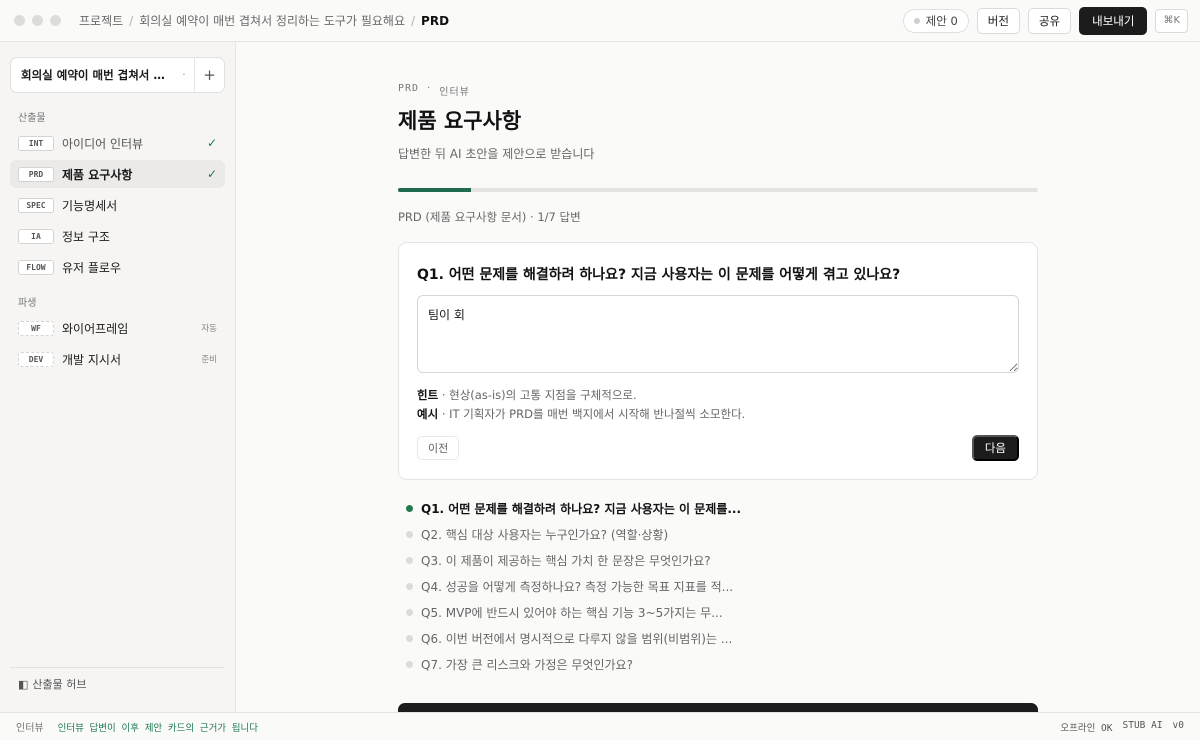  What do you see at coordinates (454, 92) in the screenshot?
I see `eyebrow-label: 인터뷰` at bounding box center [454, 92].